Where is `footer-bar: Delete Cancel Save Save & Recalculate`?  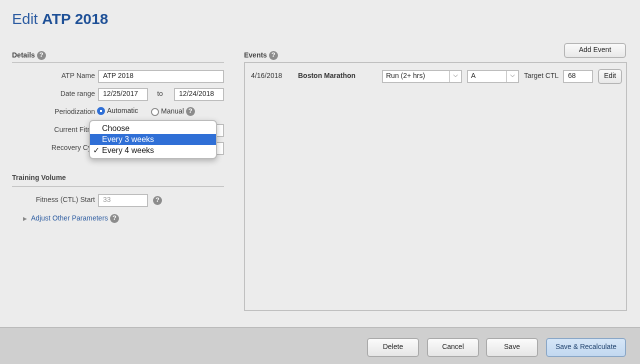
footer-bar: Delete Cancel Save Save & Recalculate is located at coordinates (320, 345).